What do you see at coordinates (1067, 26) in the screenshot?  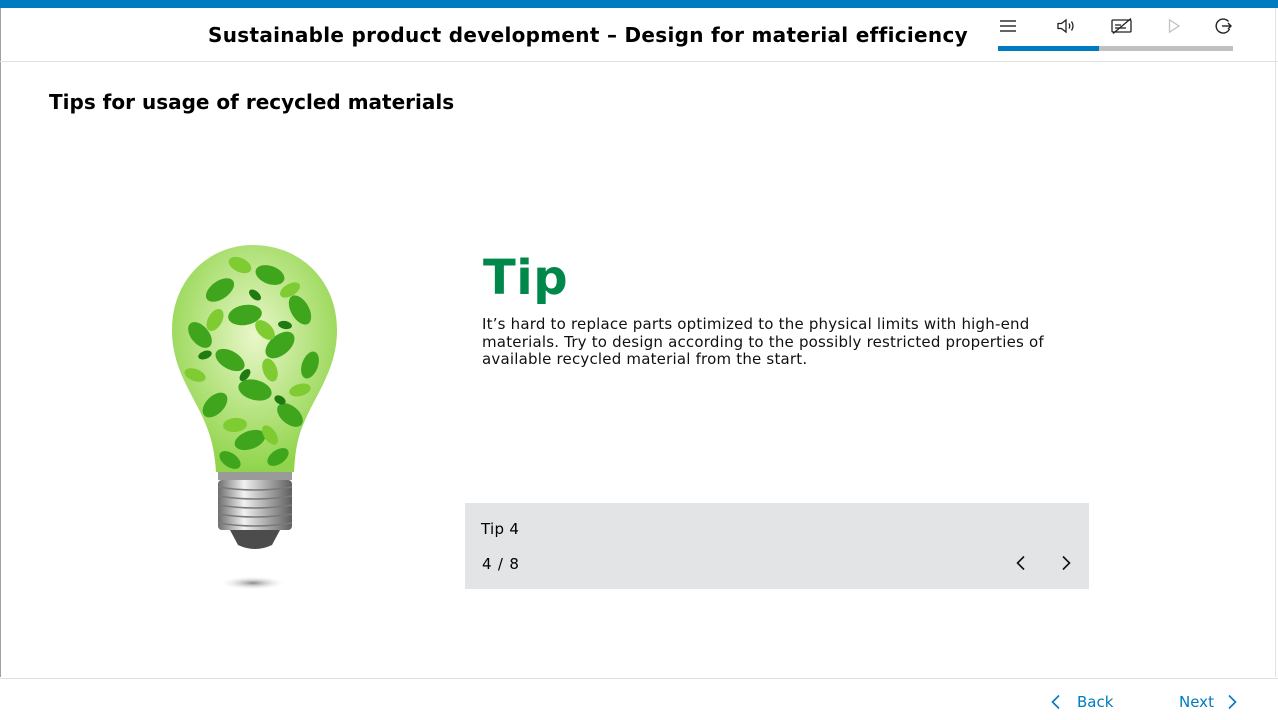 I see `speaker-icon` at bounding box center [1067, 26].